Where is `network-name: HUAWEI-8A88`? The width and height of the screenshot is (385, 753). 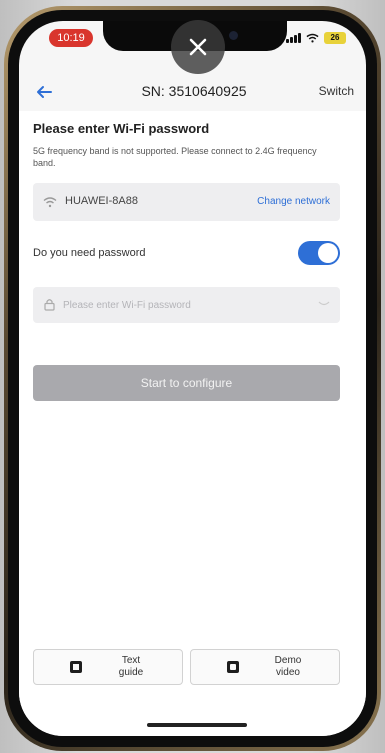
network-name: HUAWEI-8A88 is located at coordinates (101, 201).